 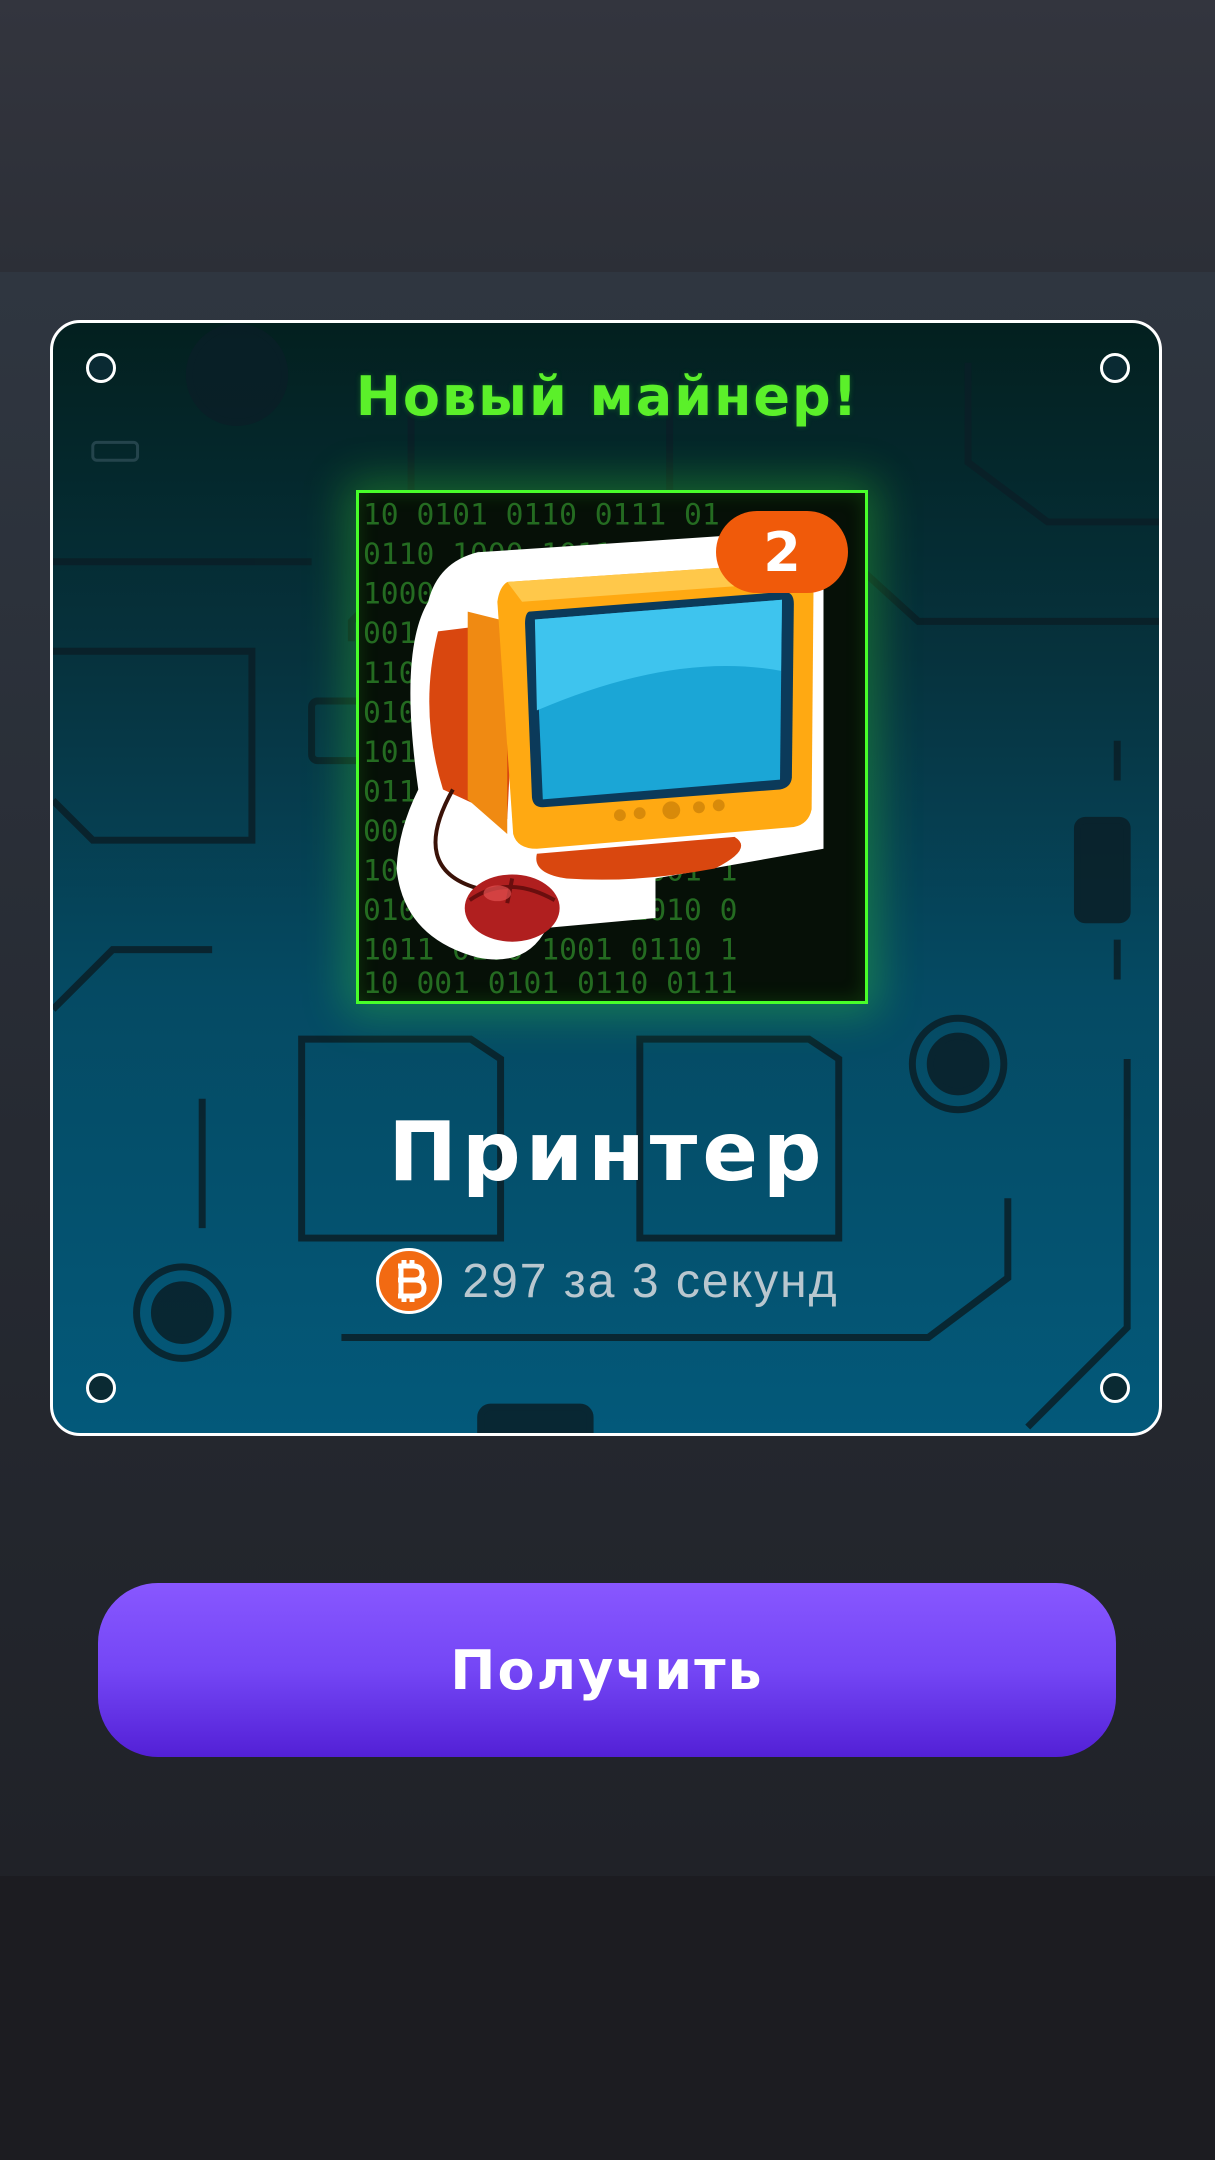 I want to click on top-backdrop, so click(x=607, y=136).